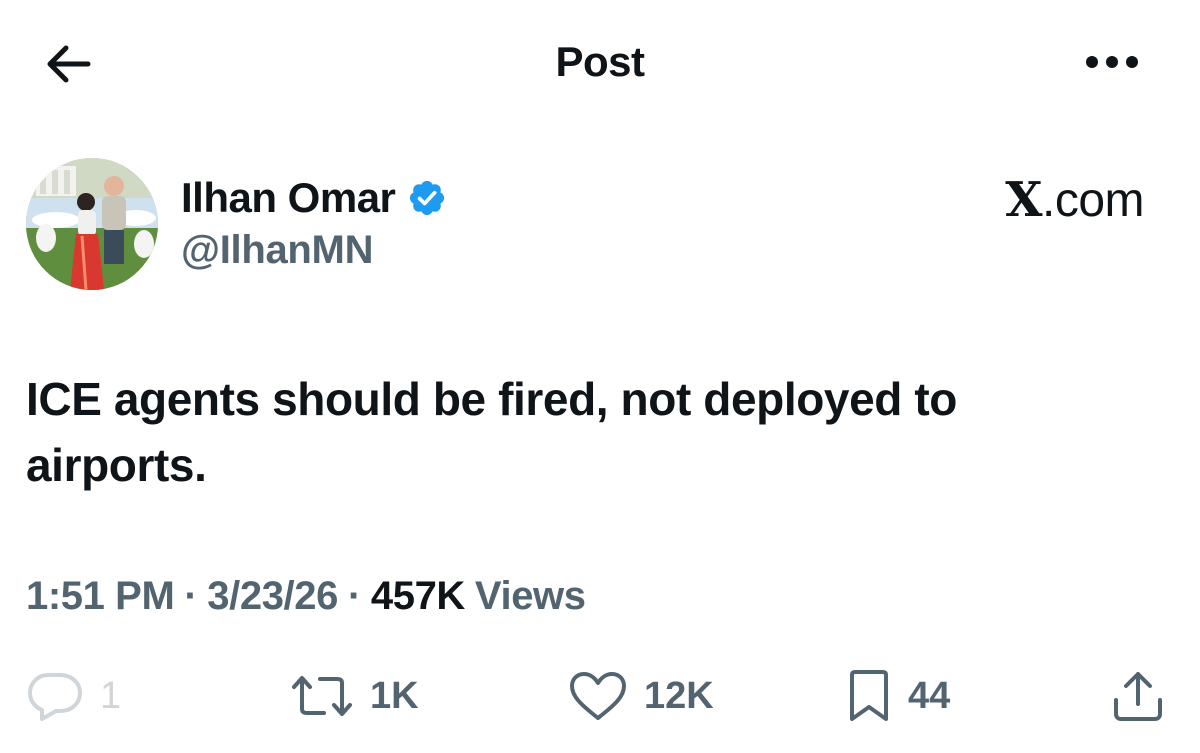 The height and width of the screenshot is (753, 1200). What do you see at coordinates (272, 596) in the screenshot?
I see `post-date: 3/23/26` at bounding box center [272, 596].